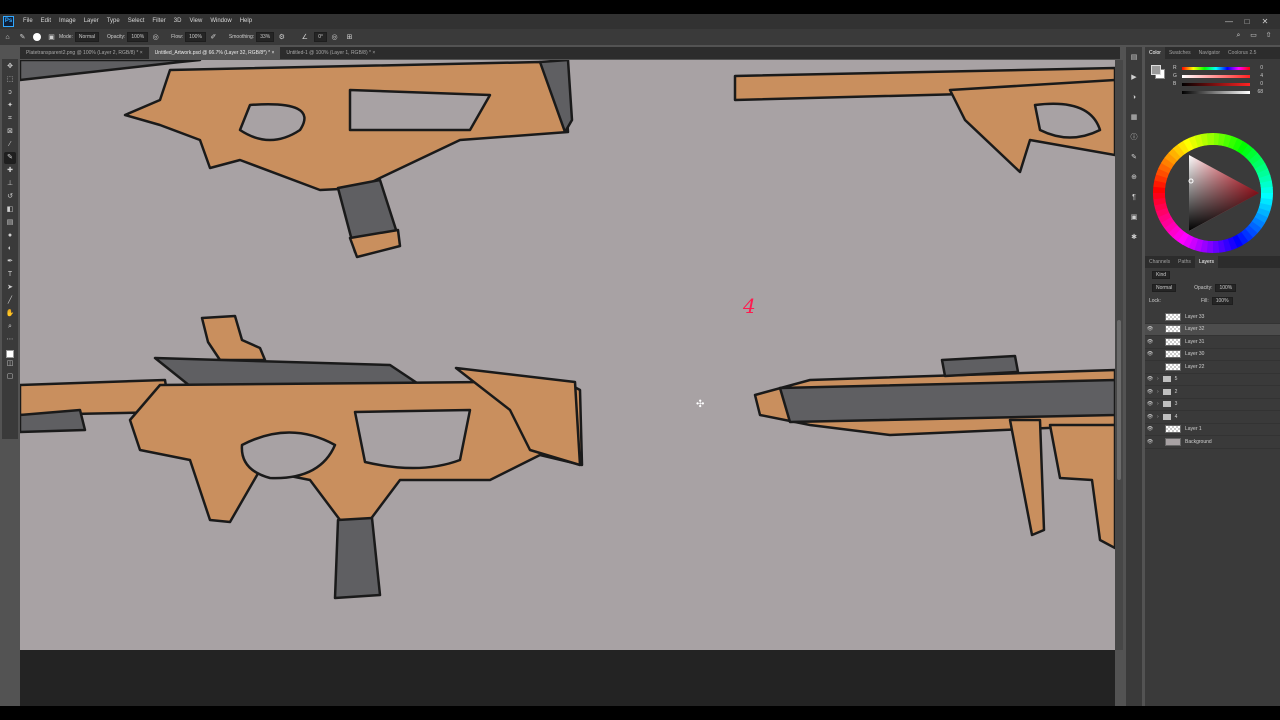 The height and width of the screenshot is (720, 1280). I want to click on clone-source-icon: ⊕, so click(1134, 178).